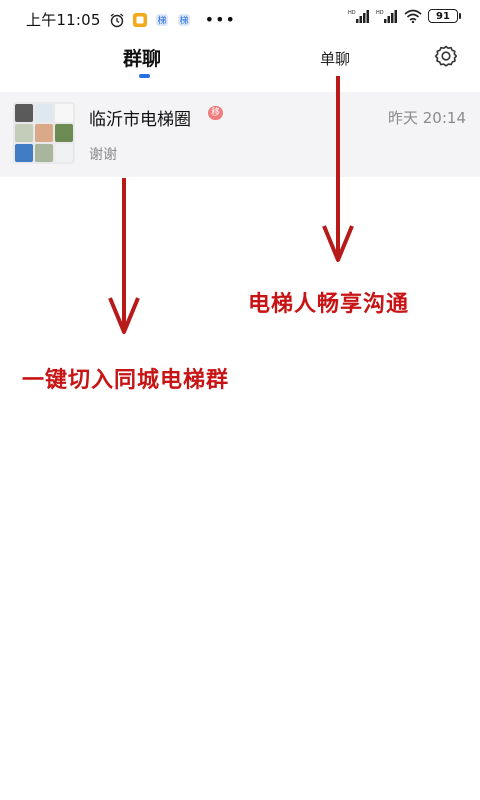 The image size is (480, 800). Describe the element at coordinates (126, 380) in the screenshot. I see `annotation-text-left: 一键切入同城电梯群` at that location.